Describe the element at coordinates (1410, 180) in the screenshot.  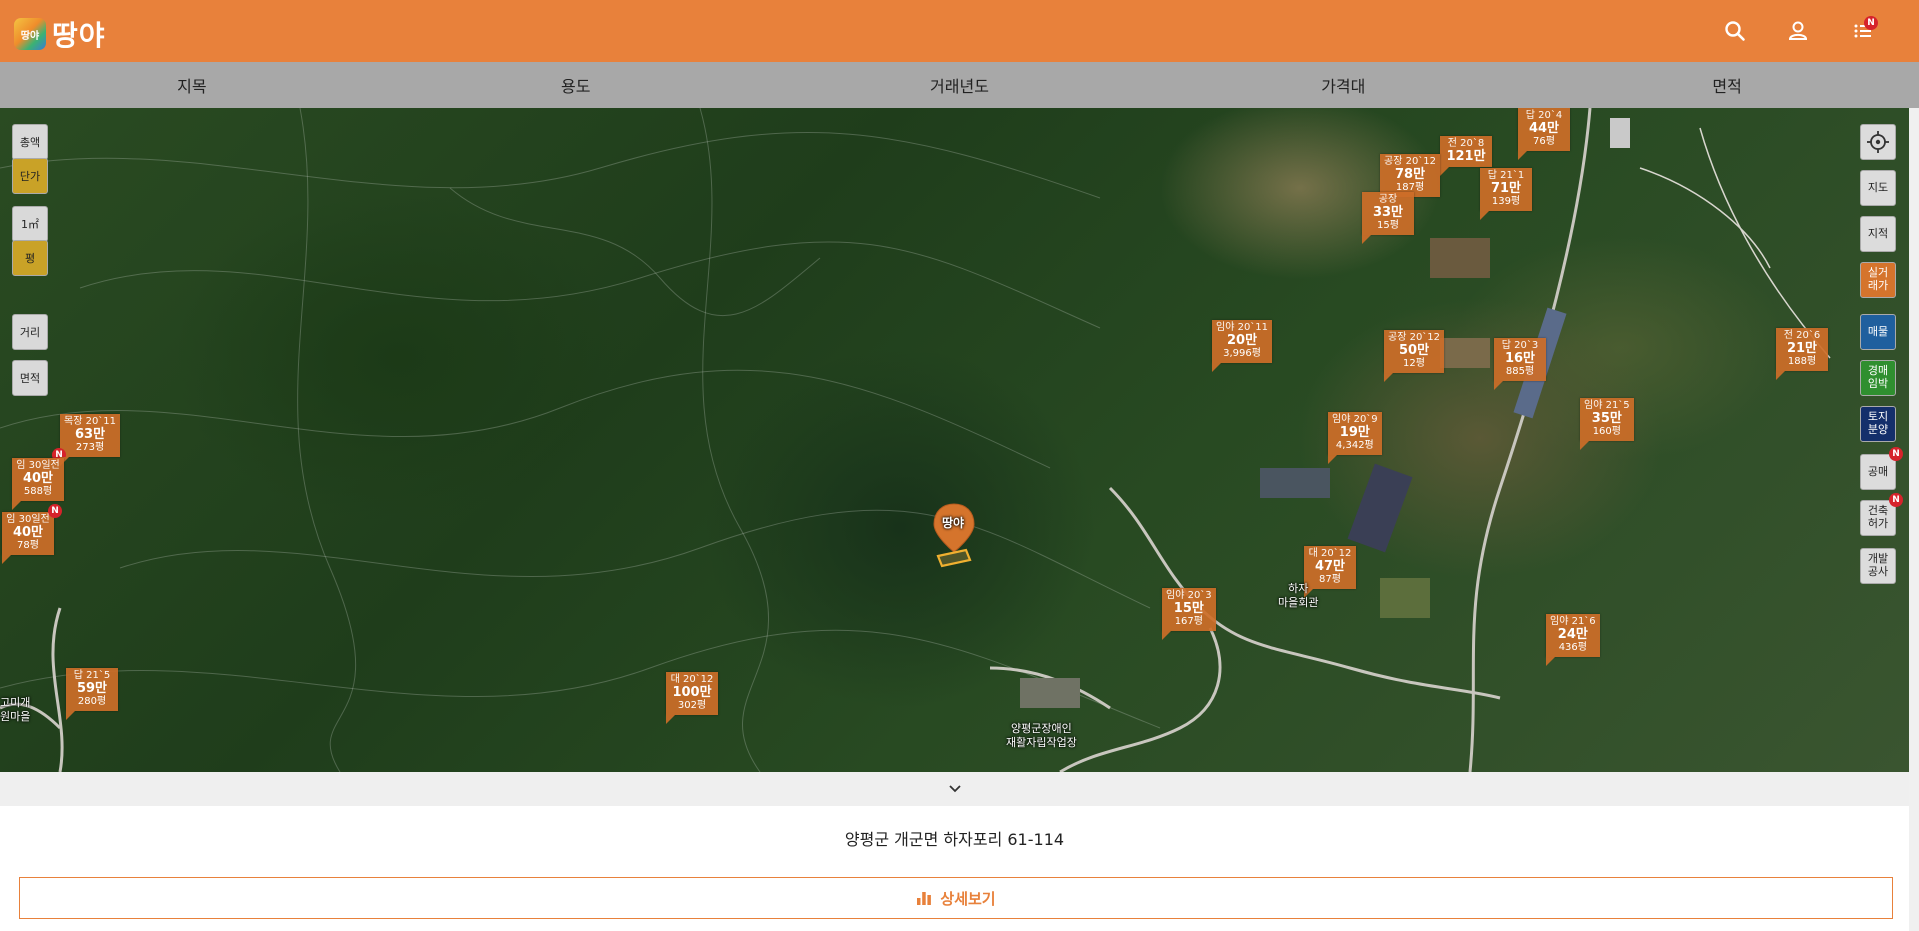
I see `price-tag: 공장 20`12 78만 187평` at that location.